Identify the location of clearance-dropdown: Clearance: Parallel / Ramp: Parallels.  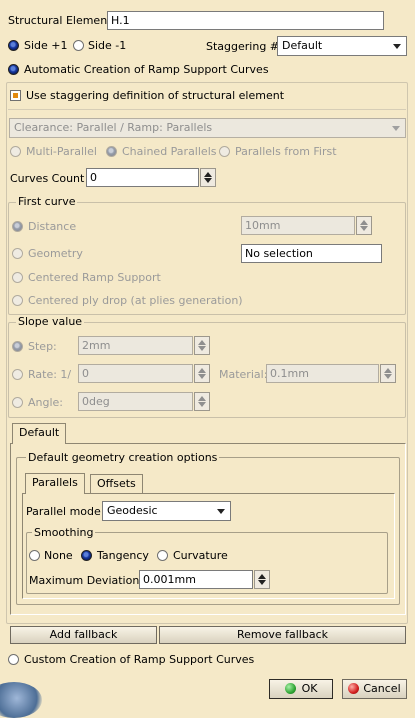
(207, 128).